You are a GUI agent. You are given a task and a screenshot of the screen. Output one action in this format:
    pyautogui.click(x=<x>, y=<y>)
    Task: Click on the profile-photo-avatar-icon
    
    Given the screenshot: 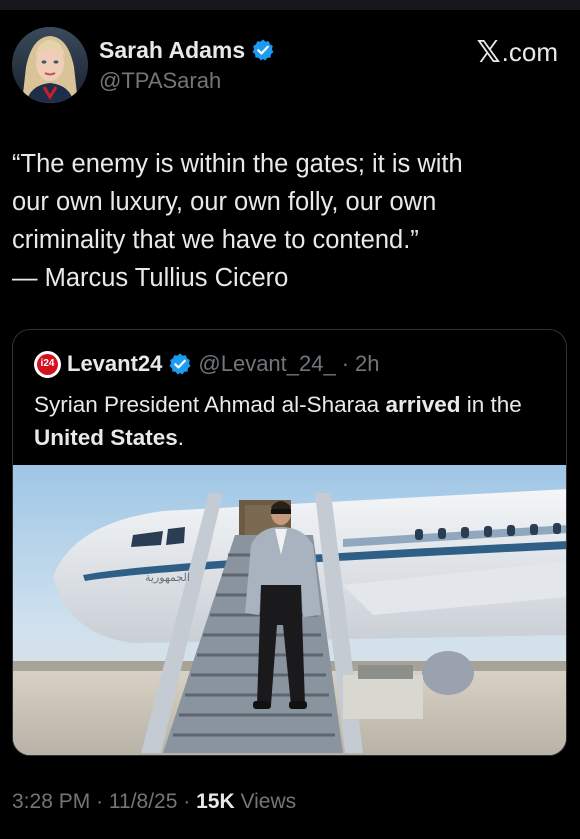 What is the action you would take?
    pyautogui.click(x=50, y=65)
    